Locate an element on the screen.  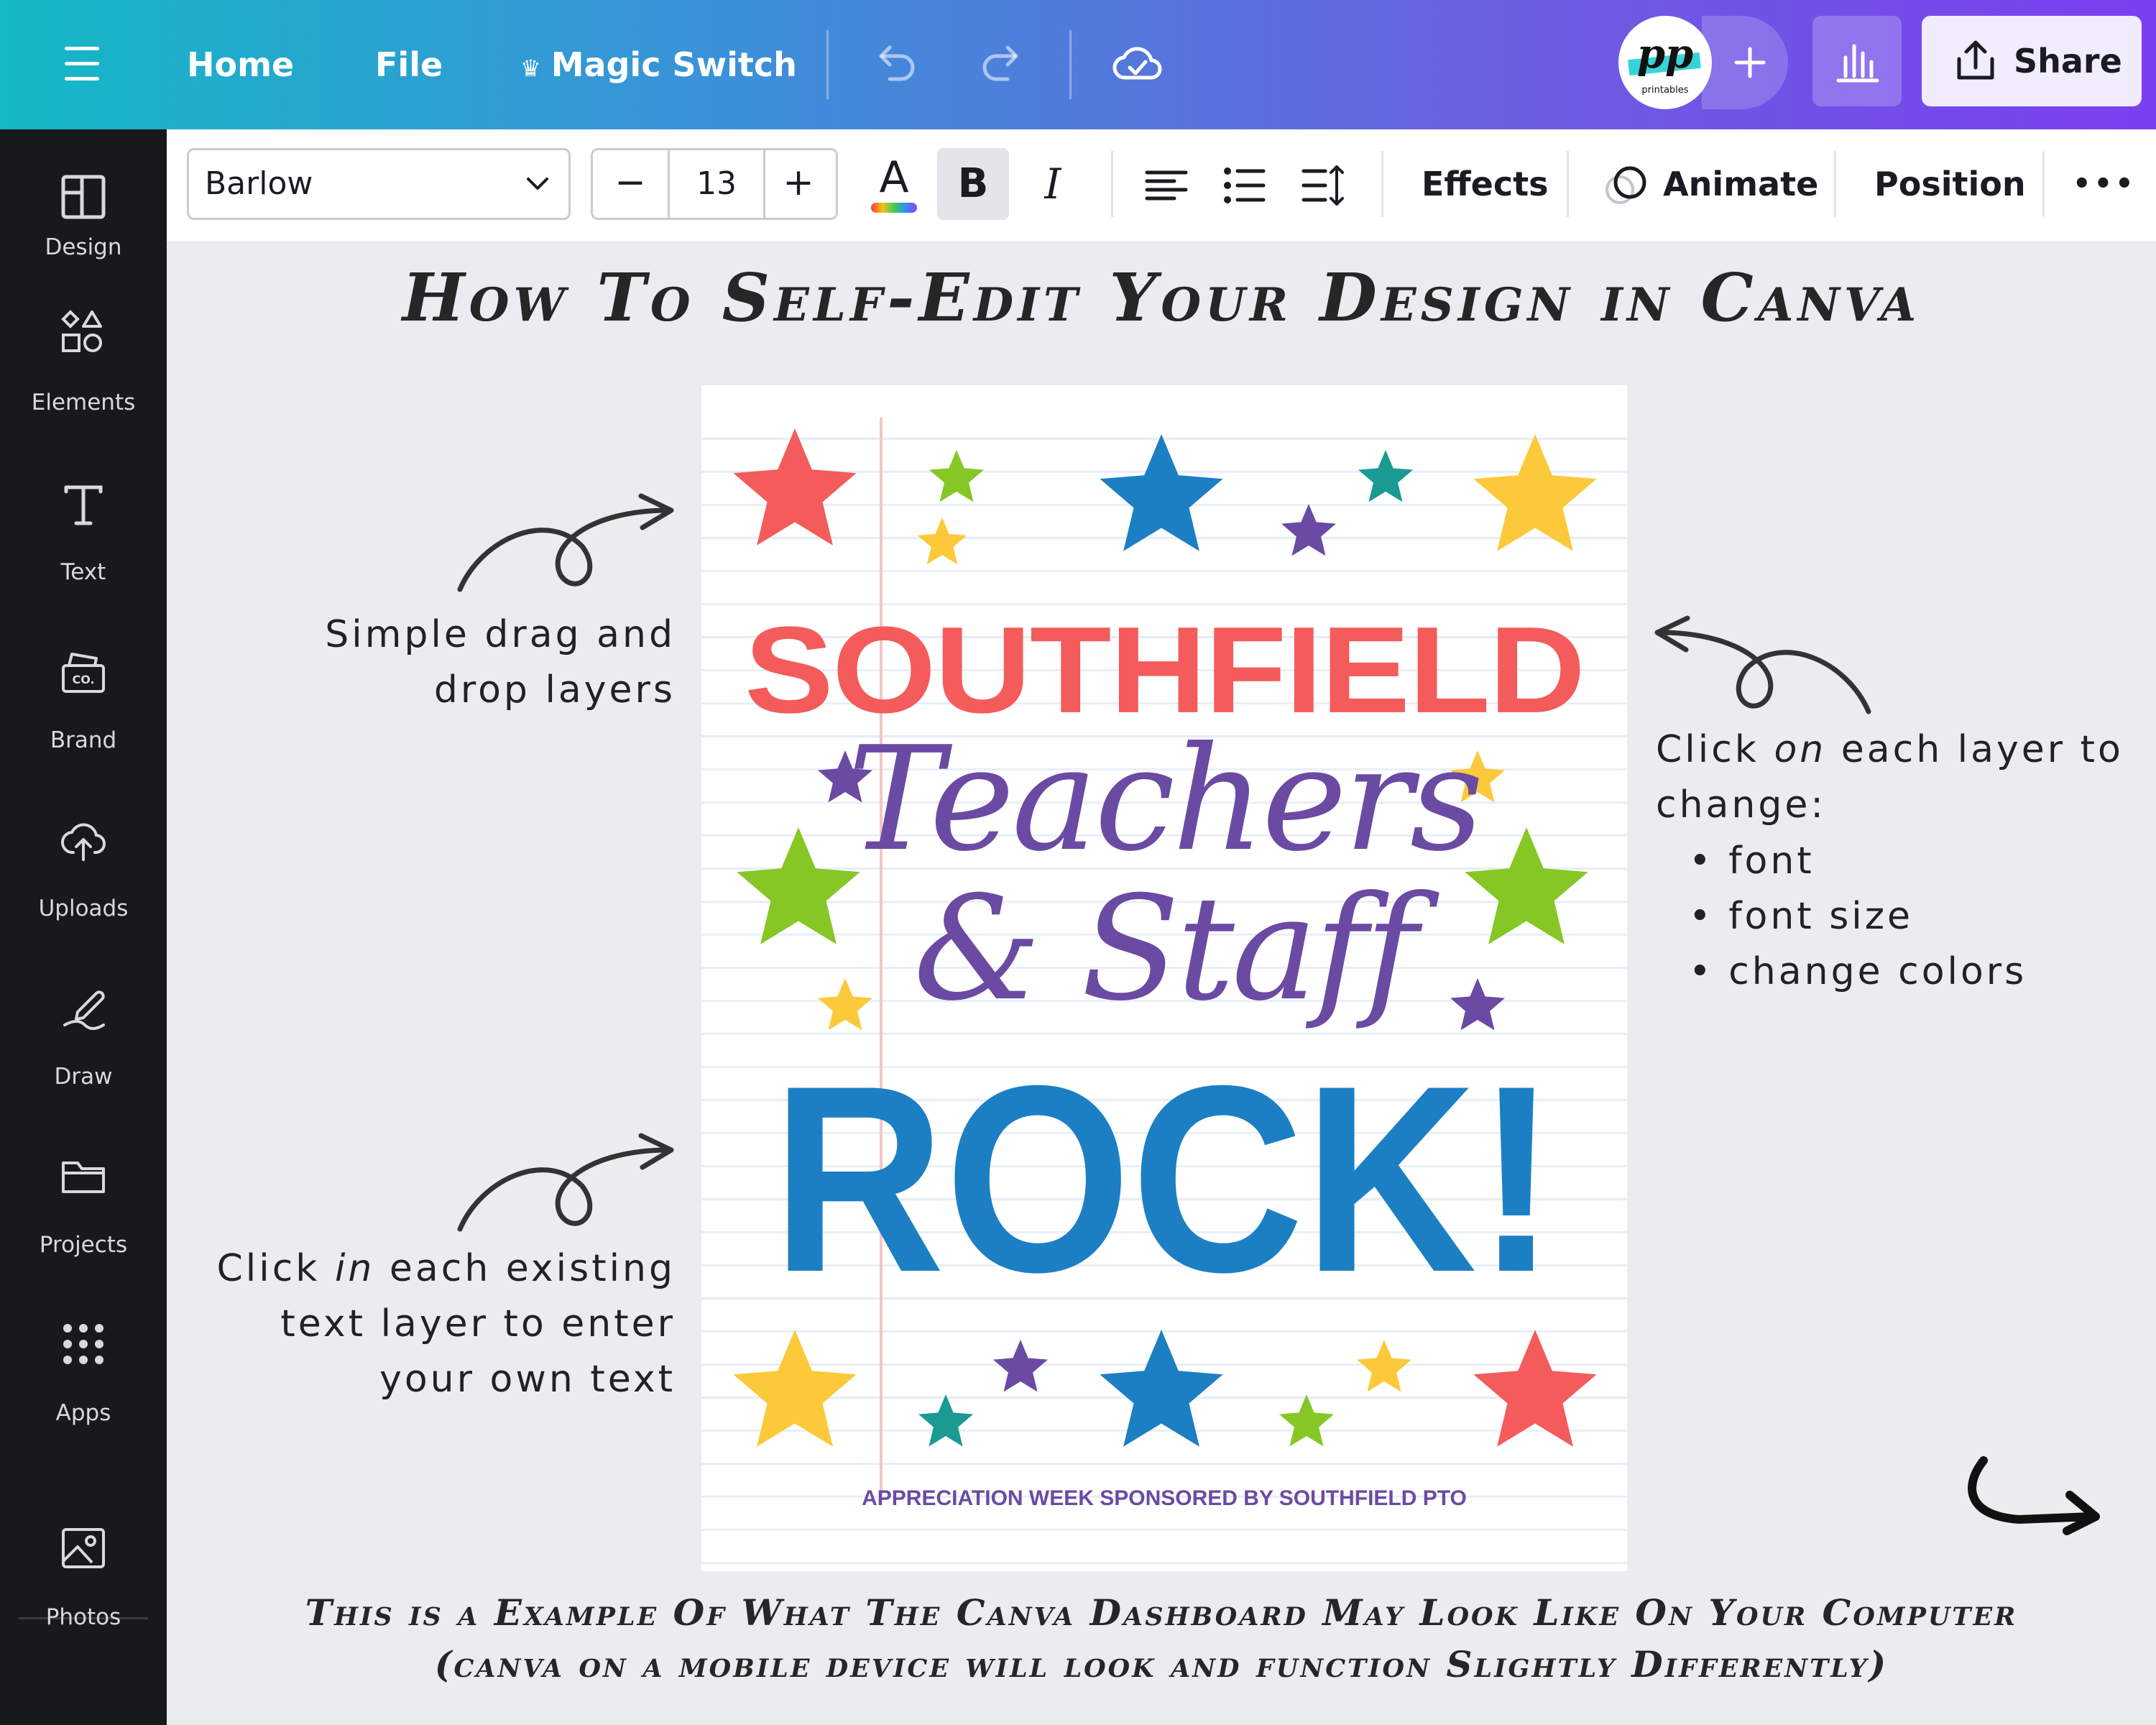
bullet-list-icon is located at coordinates (1244, 184).